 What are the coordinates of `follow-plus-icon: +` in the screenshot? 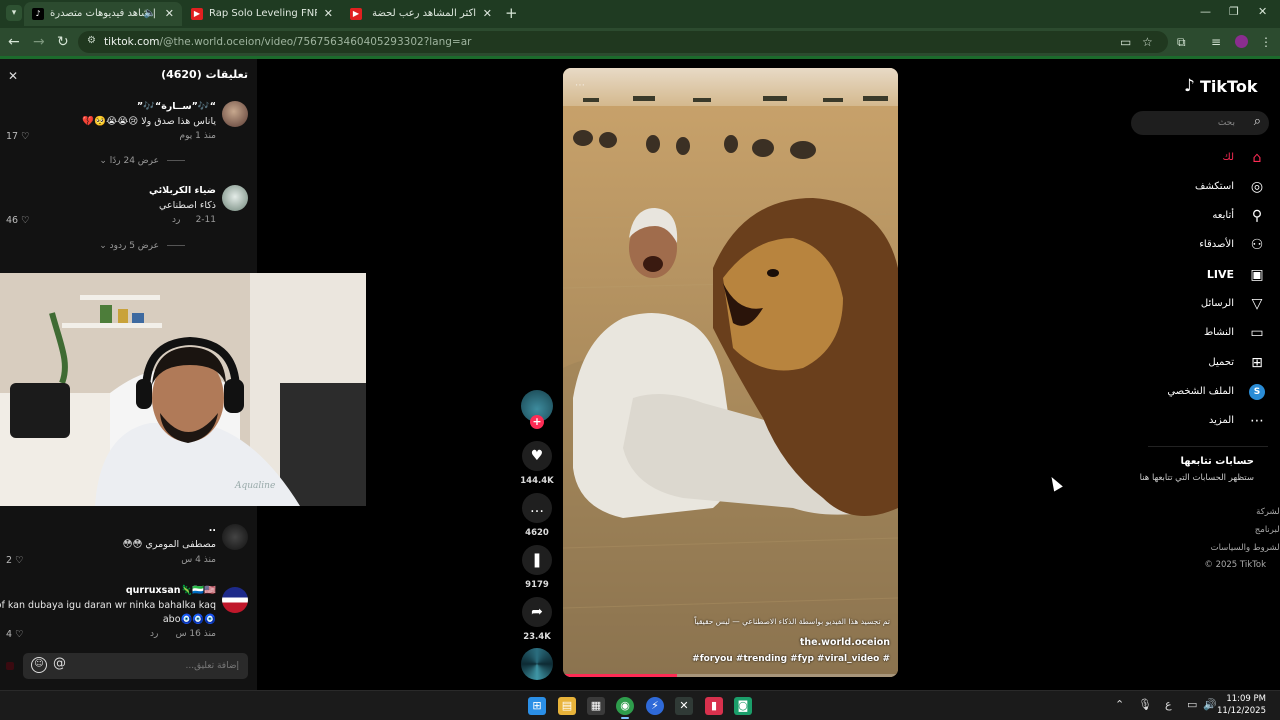 It's located at (537, 422).